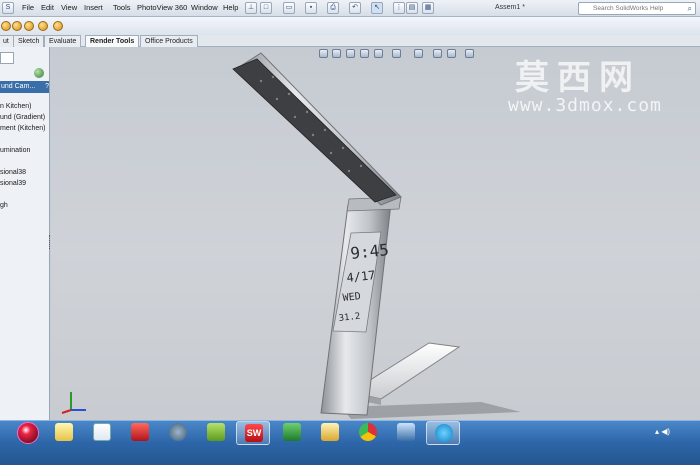 This screenshot has width=700, height=465. I want to click on skype-icon, so click(444, 433).